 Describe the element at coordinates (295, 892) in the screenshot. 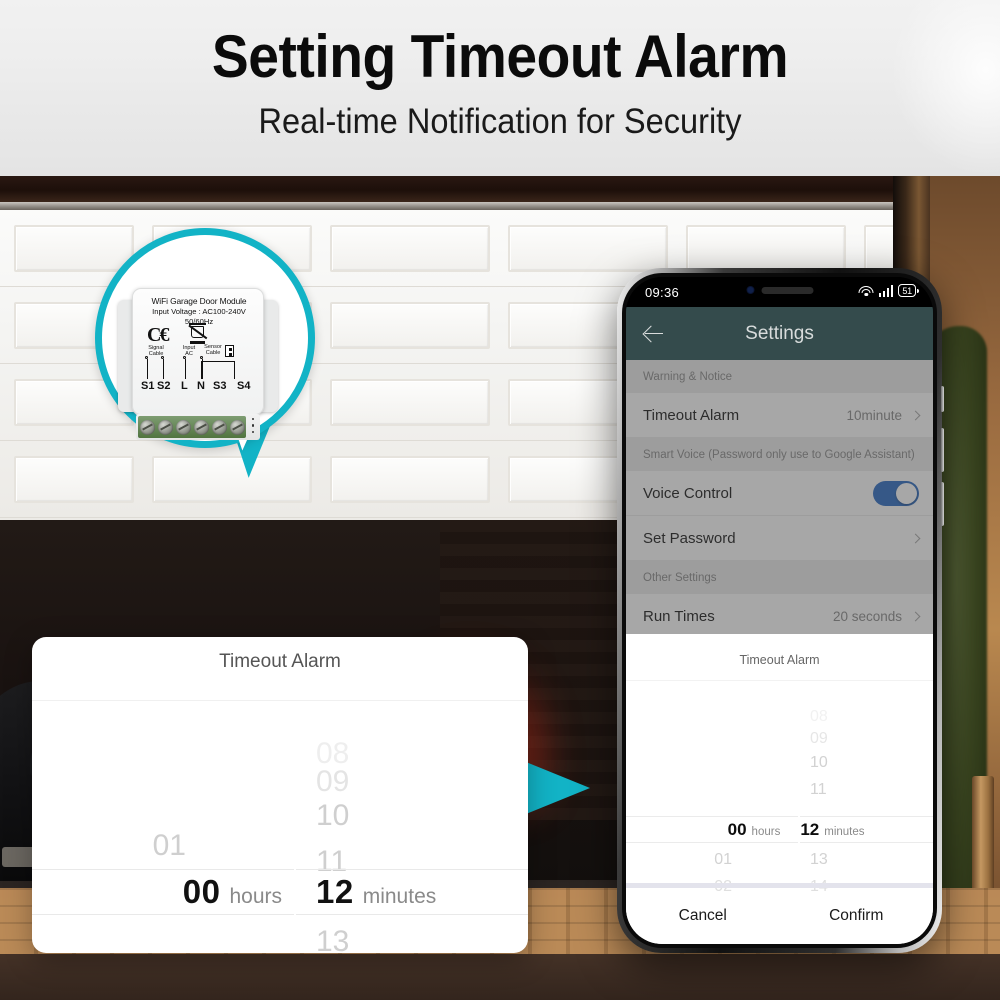

I see `zoom-column-gap` at that location.